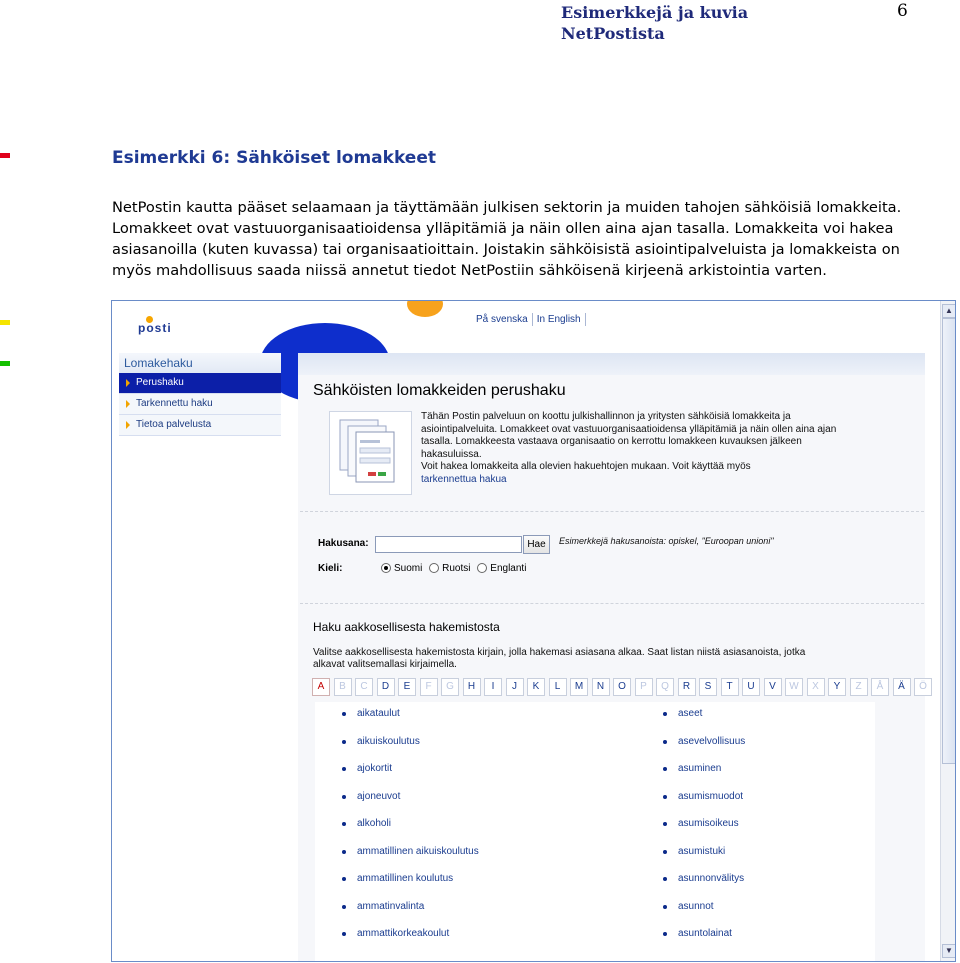 The height and width of the screenshot is (963, 960). I want to click on search-input, so click(448, 544).